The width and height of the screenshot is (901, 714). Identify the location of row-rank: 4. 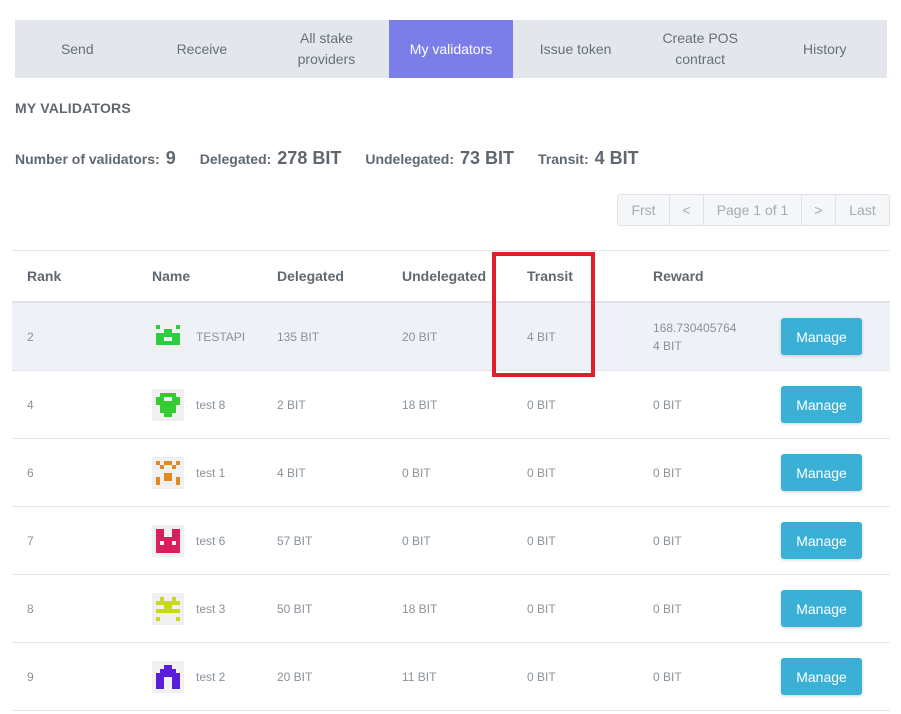
(30, 404).